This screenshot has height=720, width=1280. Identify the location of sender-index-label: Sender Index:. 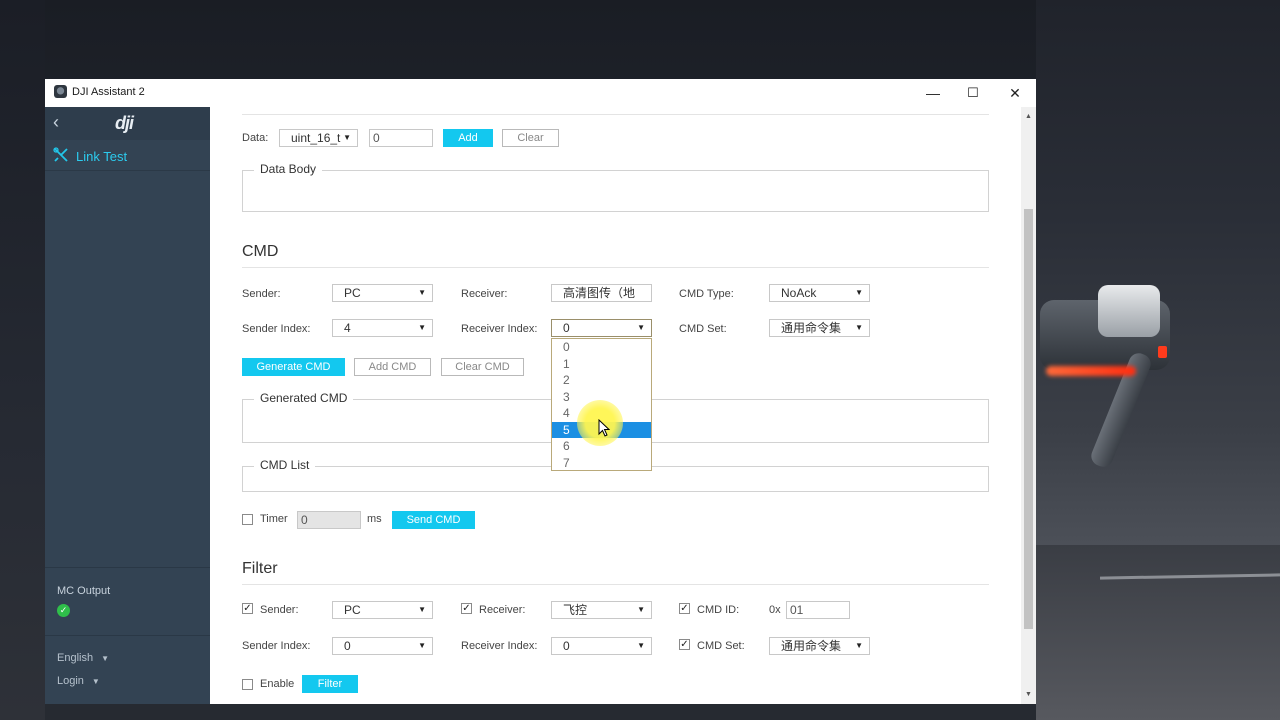
(276, 329).